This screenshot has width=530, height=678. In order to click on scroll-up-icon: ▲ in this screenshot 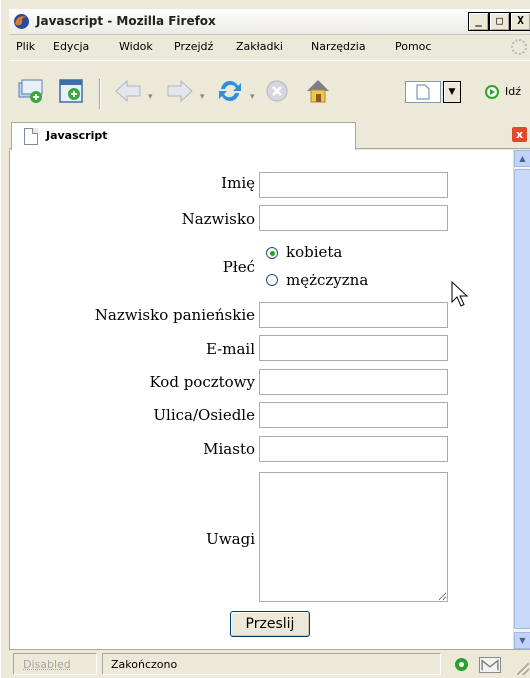, I will do `click(522, 158)`.